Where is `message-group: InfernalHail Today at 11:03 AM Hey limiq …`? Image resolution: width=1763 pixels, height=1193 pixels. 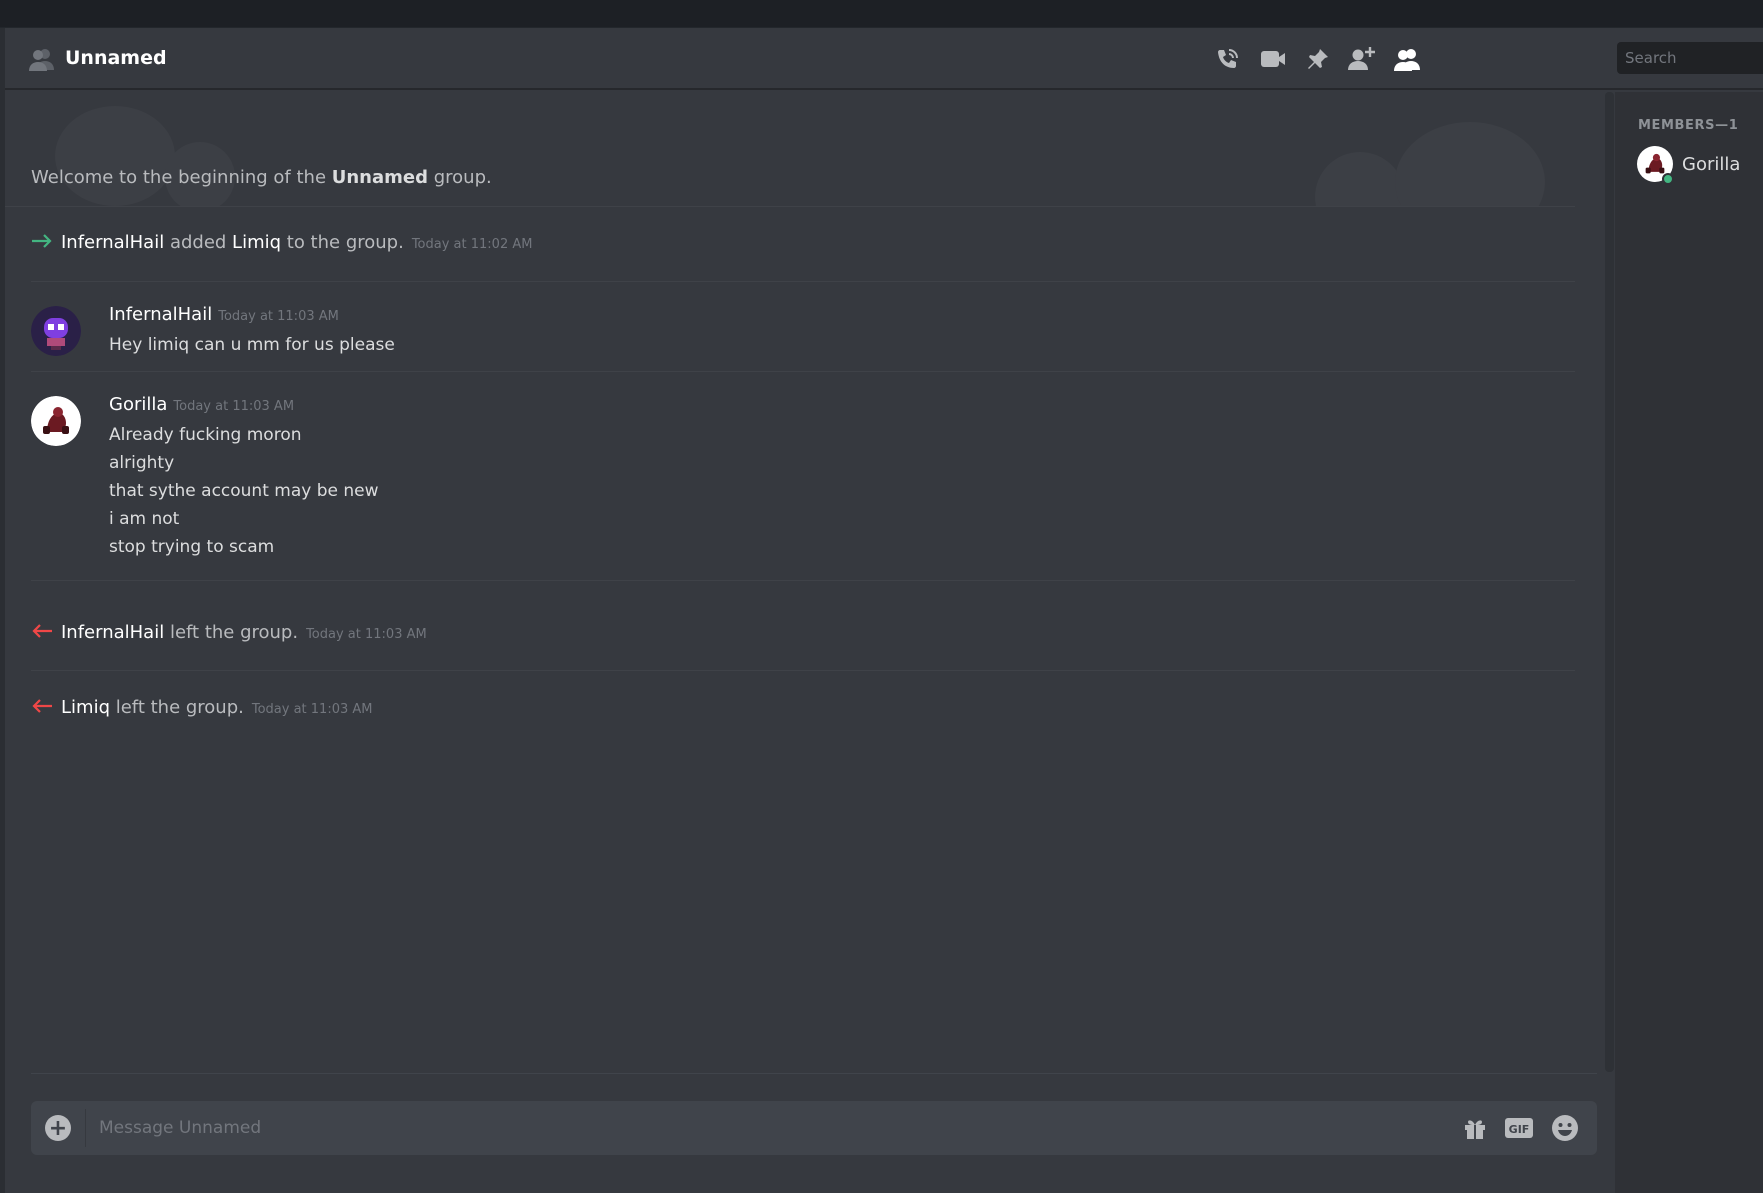
message-group: InfernalHail Today at 11:03 AM Hey limiq … is located at coordinates (801, 335).